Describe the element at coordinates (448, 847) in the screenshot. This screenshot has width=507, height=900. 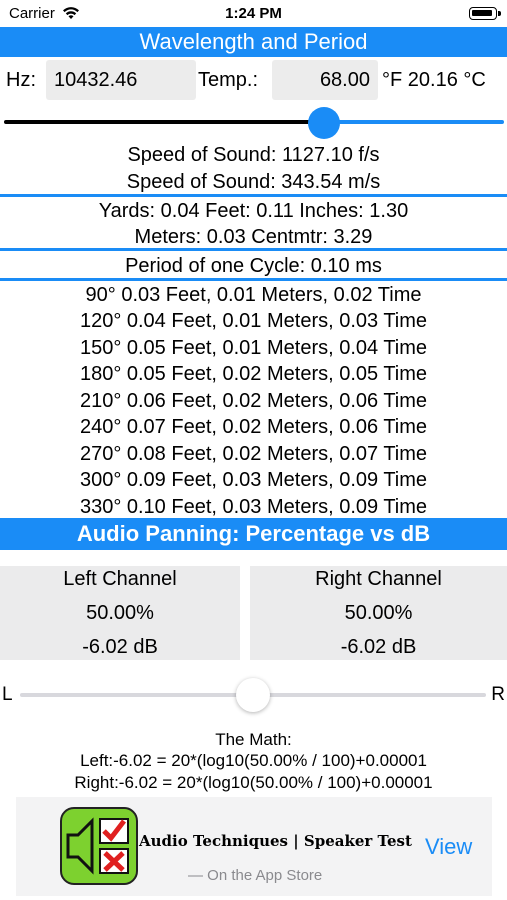
I see `ad-view-button: View` at that location.